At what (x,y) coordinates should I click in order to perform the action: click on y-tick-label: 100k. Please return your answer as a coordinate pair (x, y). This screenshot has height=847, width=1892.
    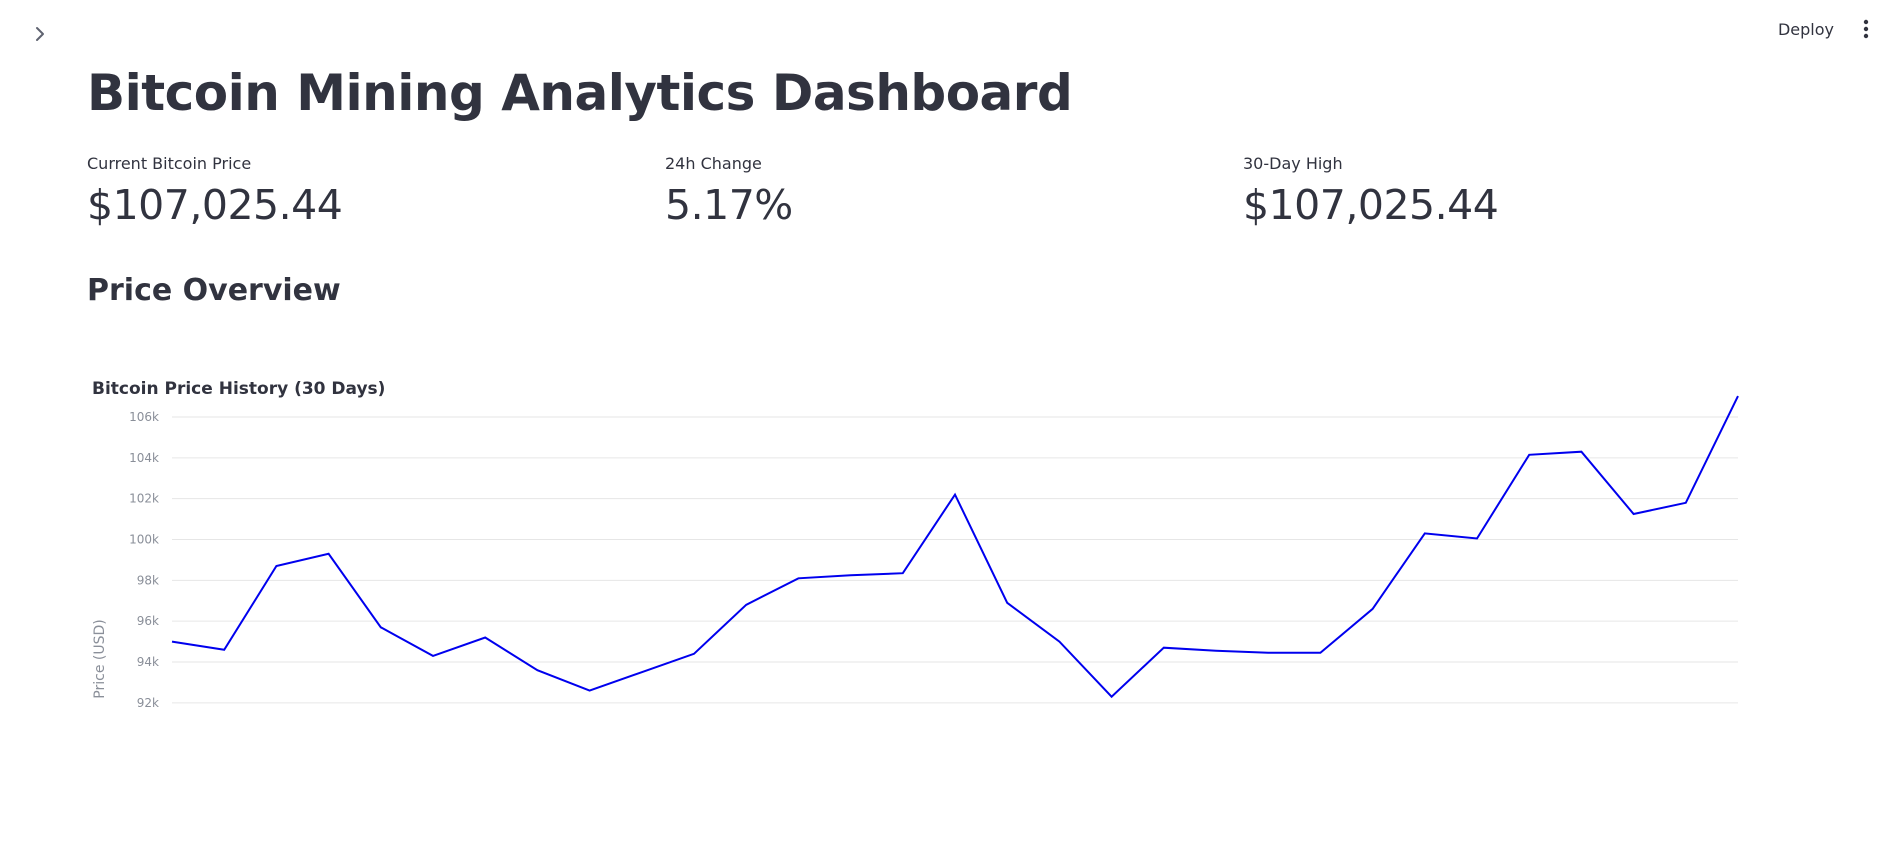
    Looking at the image, I should click on (144, 540).